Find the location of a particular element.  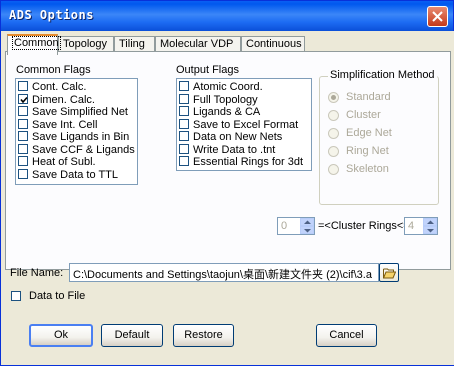

flag-label: Cont. Calc. is located at coordinates (59, 87).